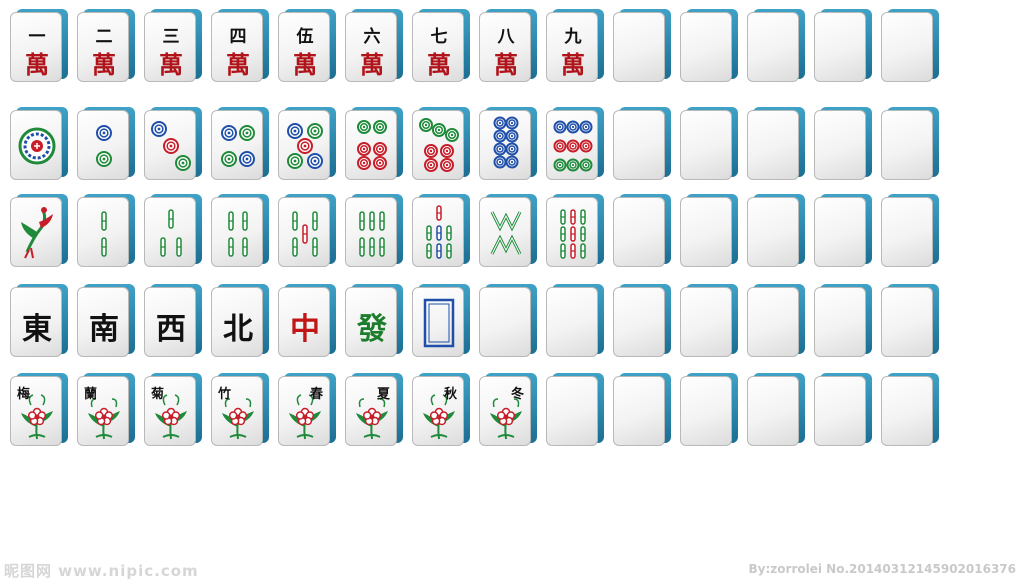  I want to click on character-tile: 六萬, so click(374, 46).